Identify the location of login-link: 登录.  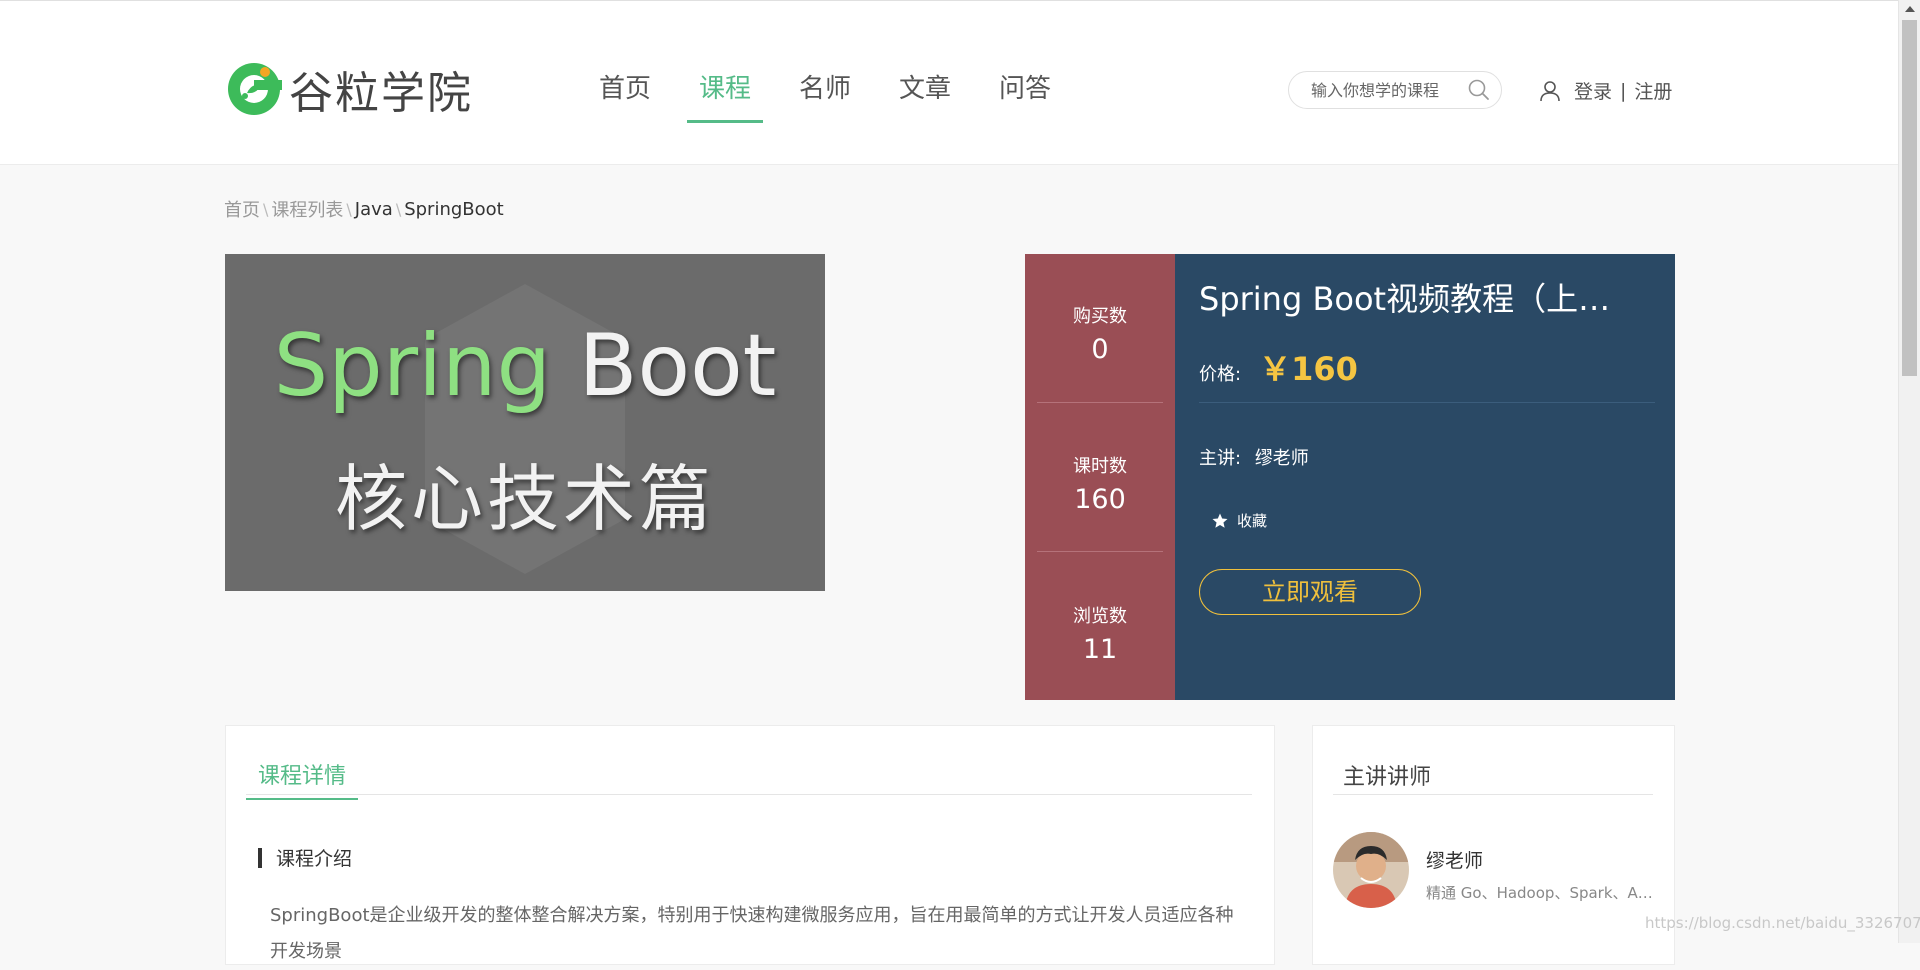
(1593, 90).